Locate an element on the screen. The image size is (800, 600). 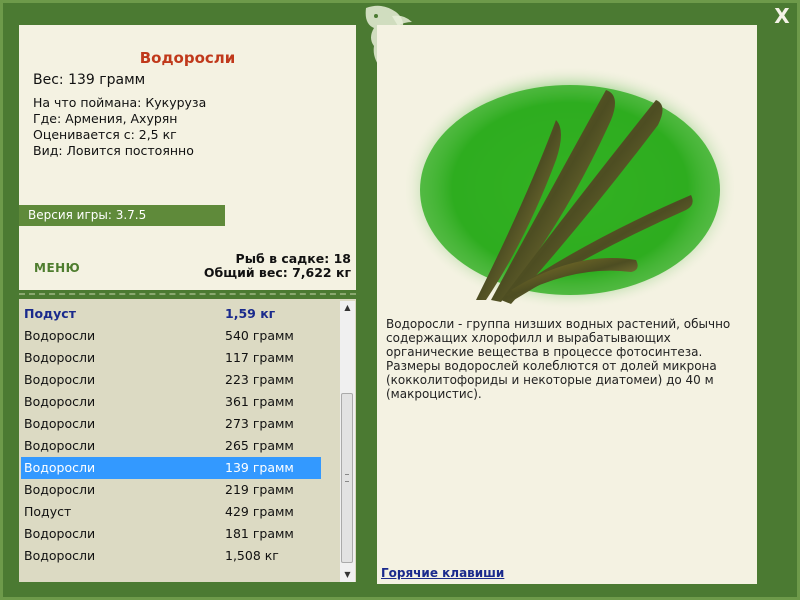
list-item-weight: 540 грамм is located at coordinates (259, 335).